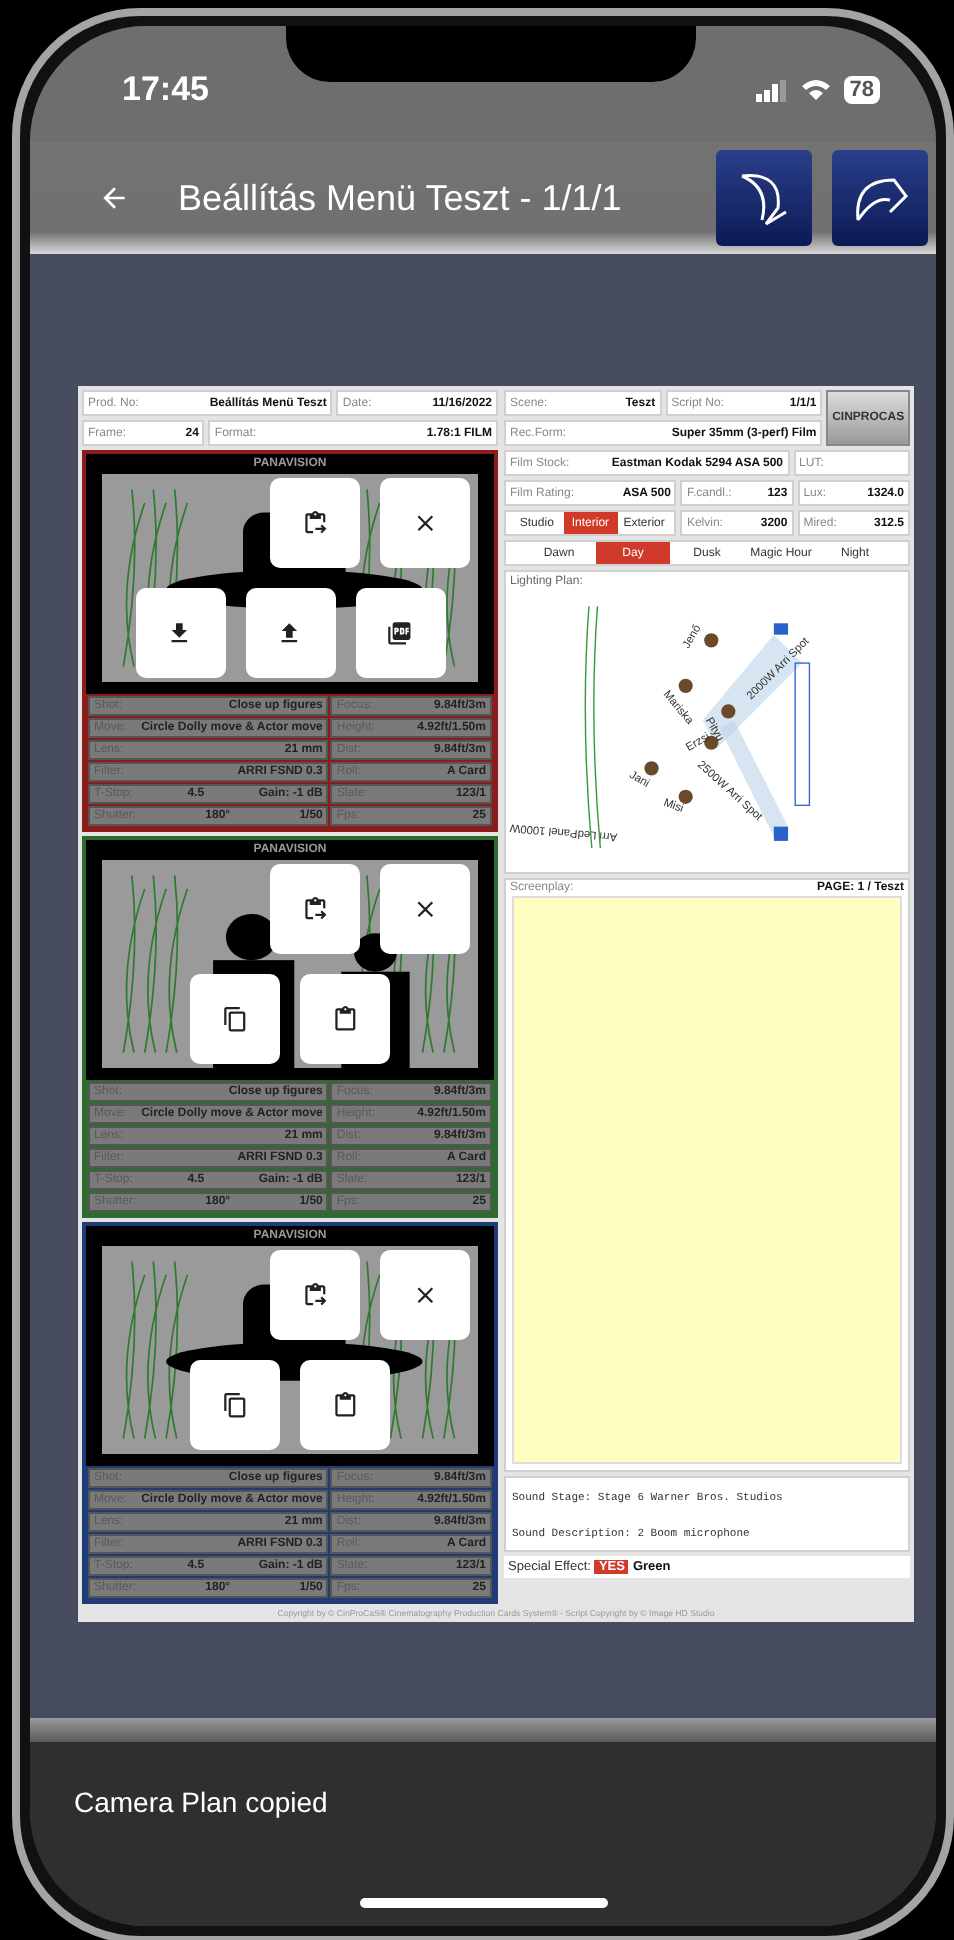  I want to click on signal-icon, so click(771, 90).